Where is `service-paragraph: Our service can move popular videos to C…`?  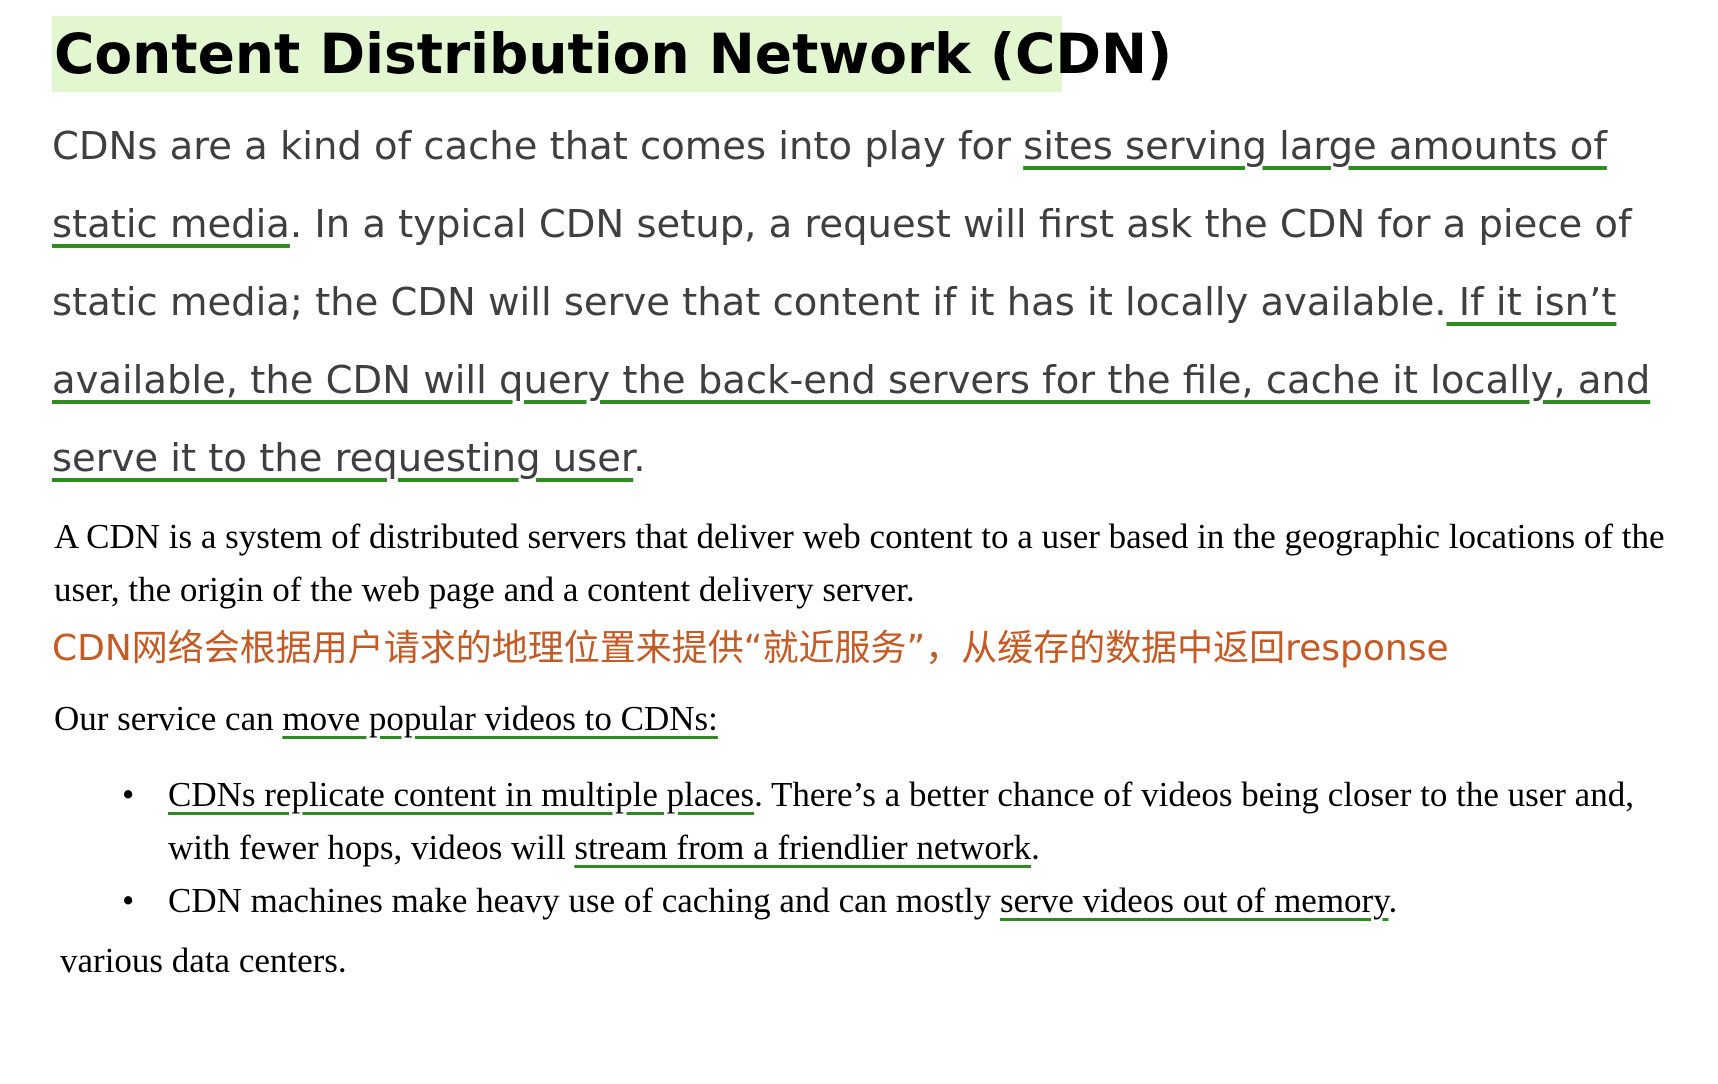
service-paragraph: Our service can move popular videos to C… is located at coordinates (864, 718).